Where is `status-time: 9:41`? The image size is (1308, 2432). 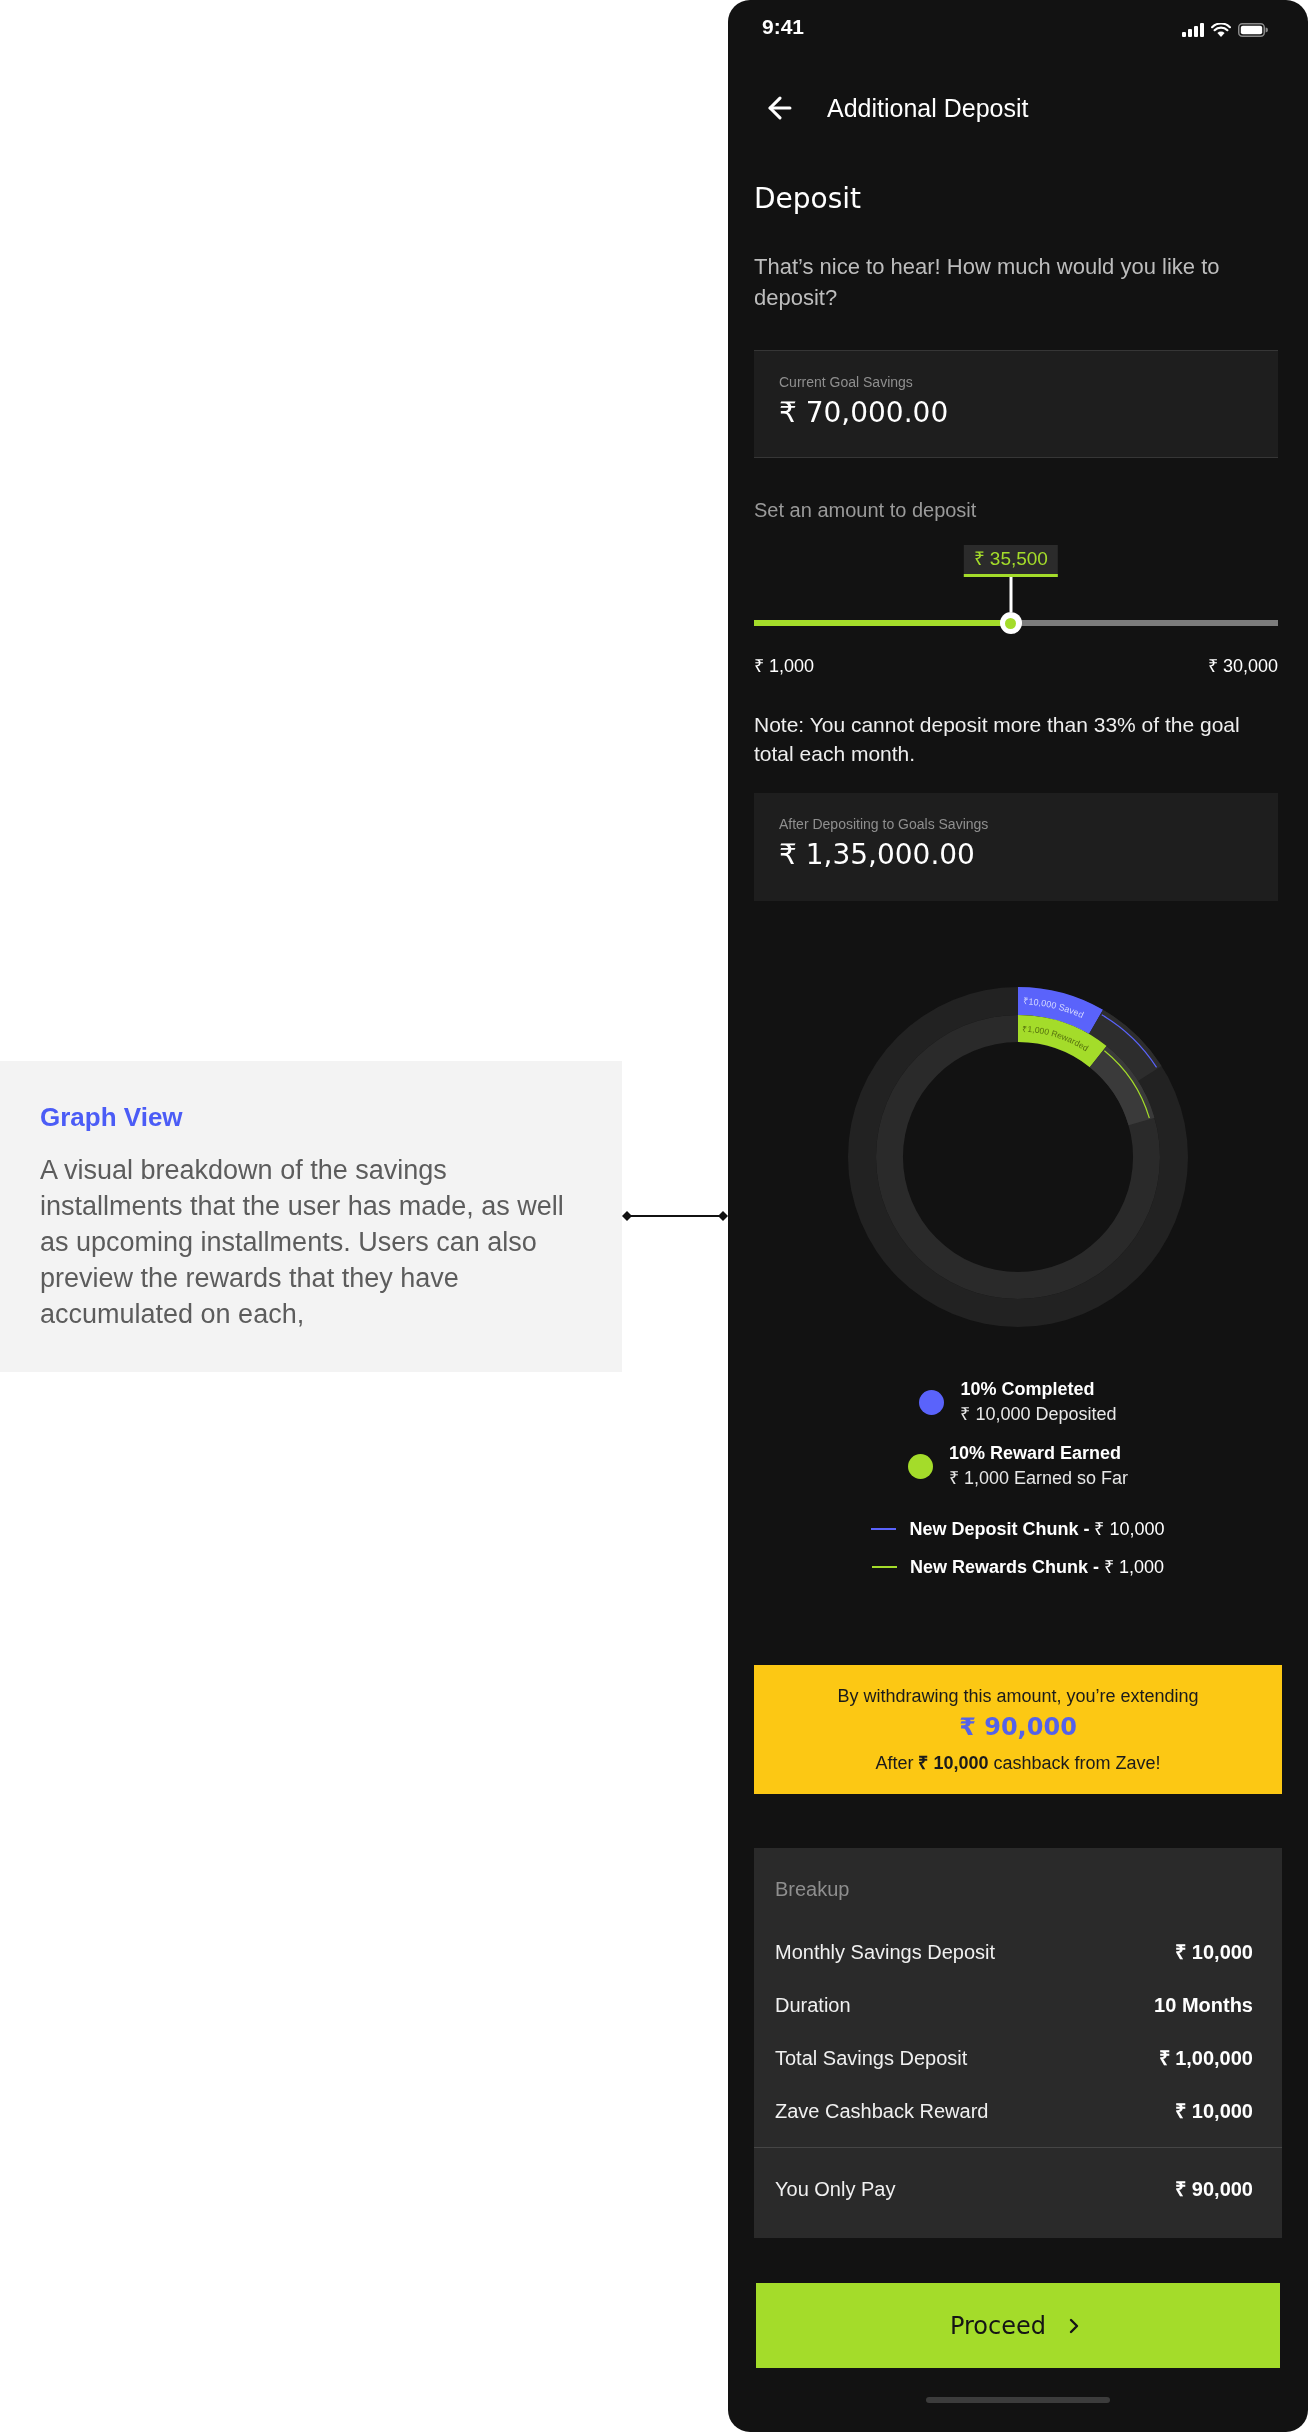 status-time: 9:41 is located at coordinates (783, 27).